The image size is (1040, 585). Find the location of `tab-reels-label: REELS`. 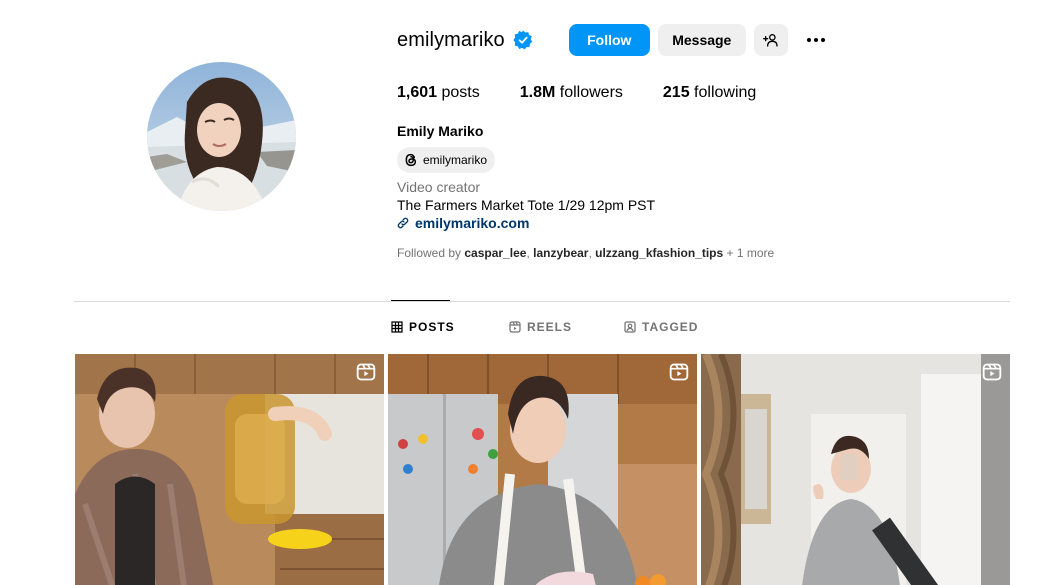

tab-reels-label: REELS is located at coordinates (550, 327).